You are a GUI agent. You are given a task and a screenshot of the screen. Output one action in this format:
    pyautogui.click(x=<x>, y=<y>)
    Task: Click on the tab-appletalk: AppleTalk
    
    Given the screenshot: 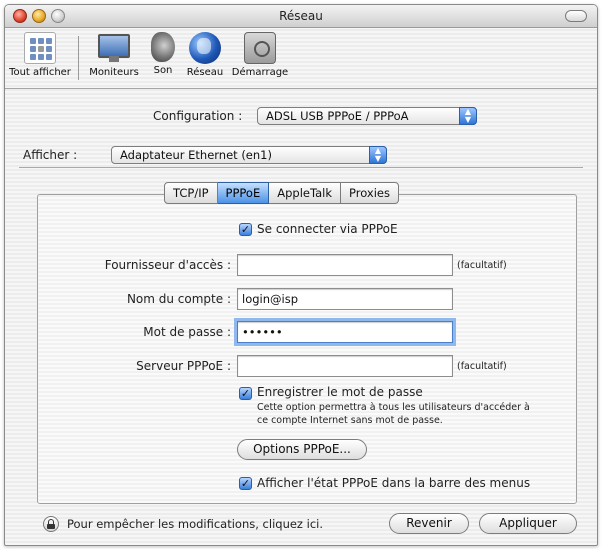 What is the action you would take?
    pyautogui.click(x=305, y=193)
    